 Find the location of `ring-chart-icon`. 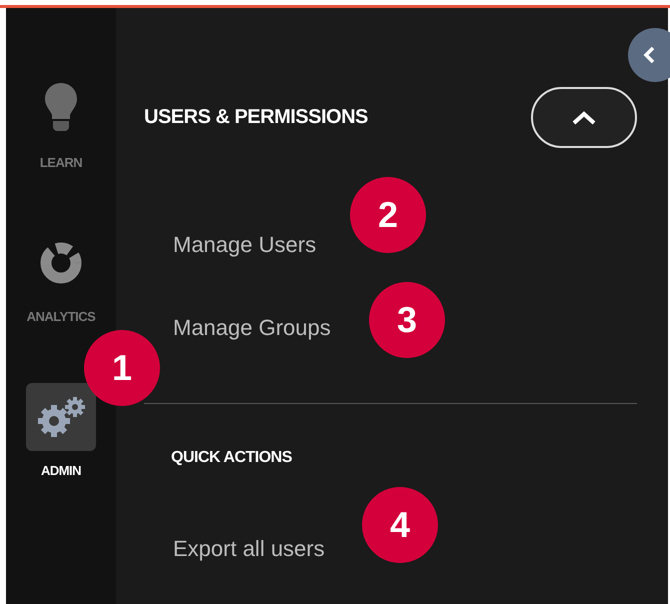

ring-chart-icon is located at coordinates (61, 263).